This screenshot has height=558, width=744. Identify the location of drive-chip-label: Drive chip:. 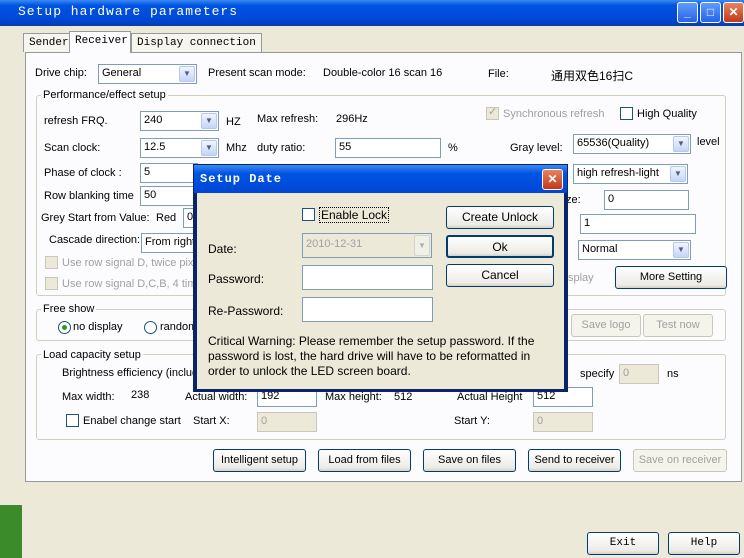
(61, 73).